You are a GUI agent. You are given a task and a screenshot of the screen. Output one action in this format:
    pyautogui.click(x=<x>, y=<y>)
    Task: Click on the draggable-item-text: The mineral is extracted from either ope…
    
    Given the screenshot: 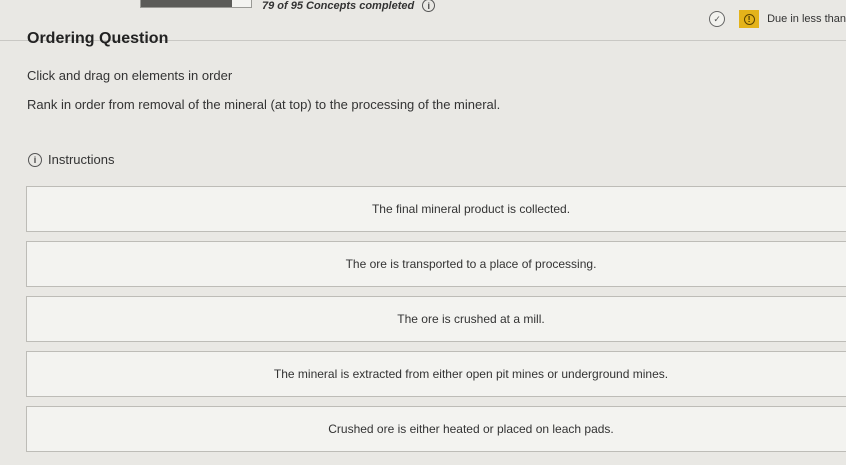 What is the action you would take?
    pyautogui.click(x=471, y=374)
    